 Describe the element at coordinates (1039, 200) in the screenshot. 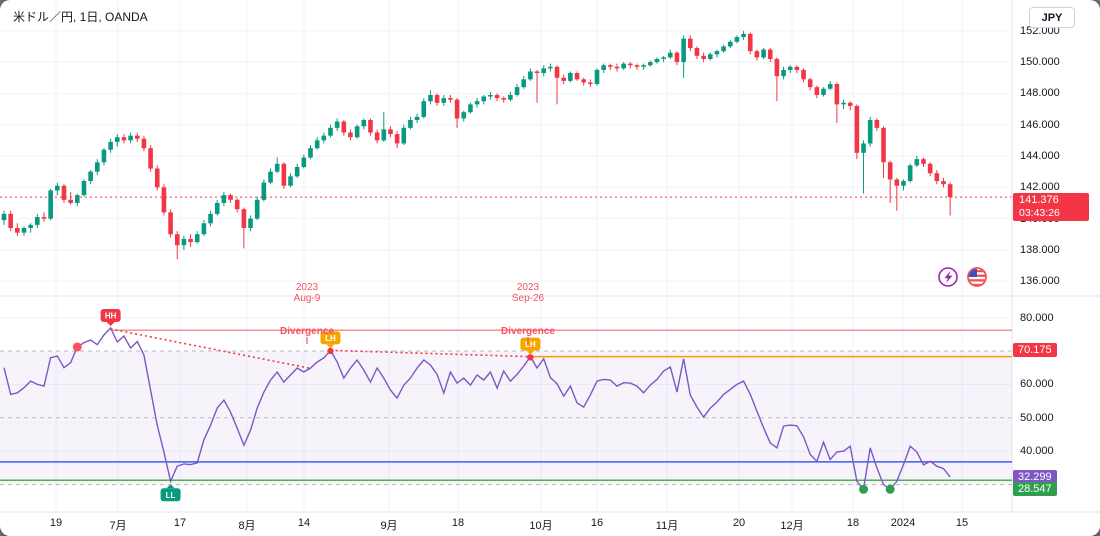

I see `last-price-value: 141.376` at that location.